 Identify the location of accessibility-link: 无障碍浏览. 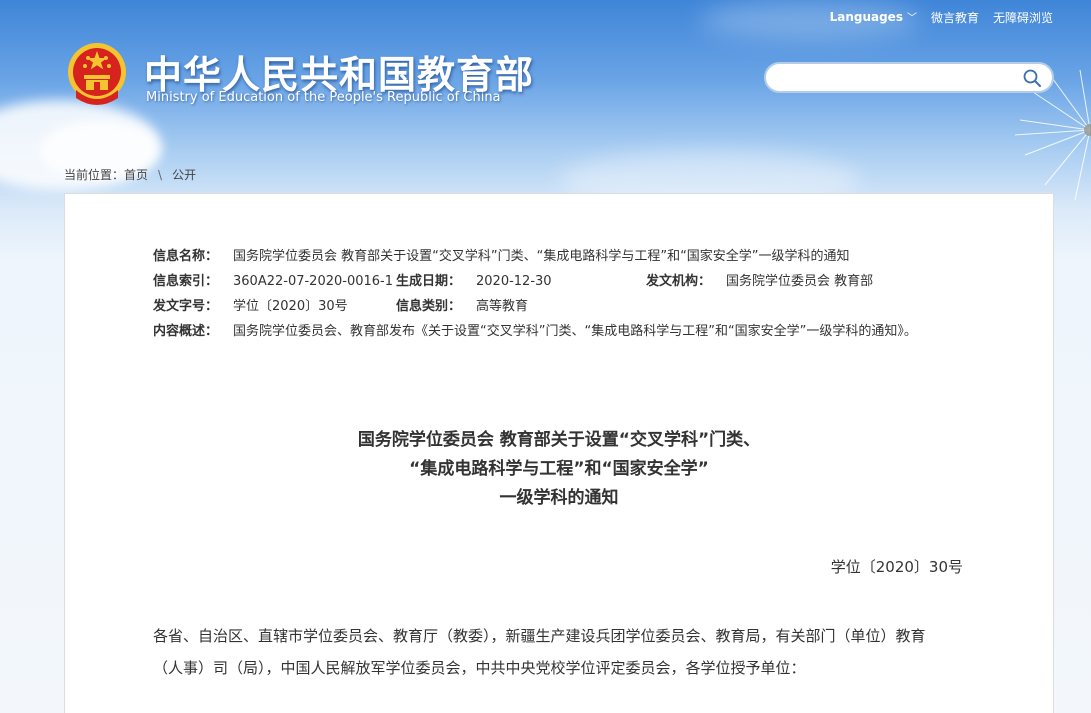
(1023, 17).